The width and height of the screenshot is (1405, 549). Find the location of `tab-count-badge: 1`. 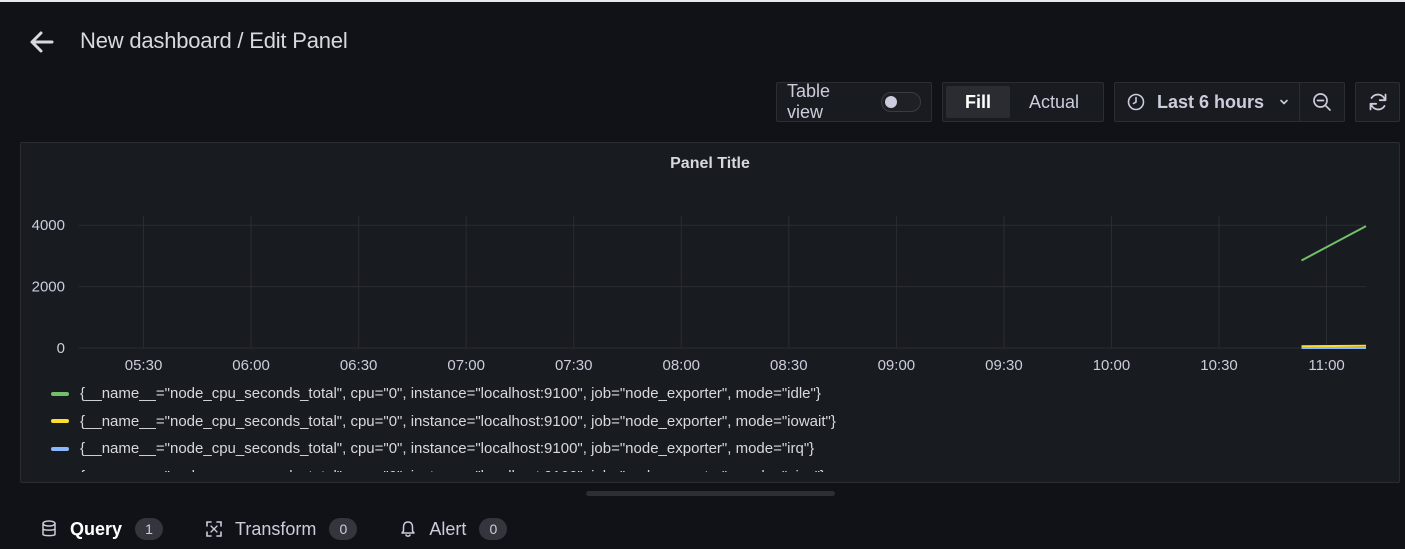

tab-count-badge: 1 is located at coordinates (149, 529).